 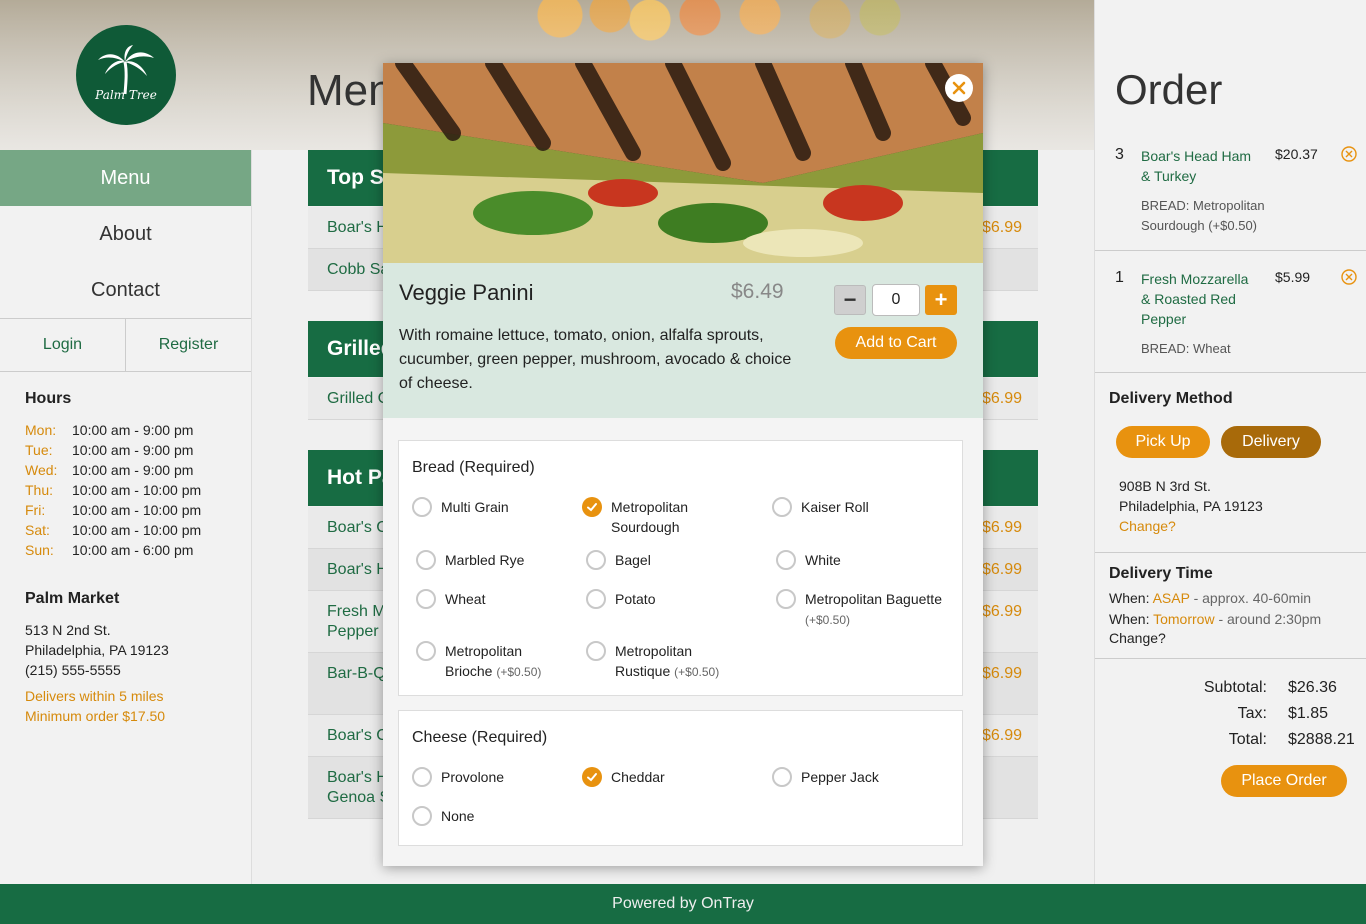 I want to click on change-address-link: Change?, so click(x=1147, y=526).